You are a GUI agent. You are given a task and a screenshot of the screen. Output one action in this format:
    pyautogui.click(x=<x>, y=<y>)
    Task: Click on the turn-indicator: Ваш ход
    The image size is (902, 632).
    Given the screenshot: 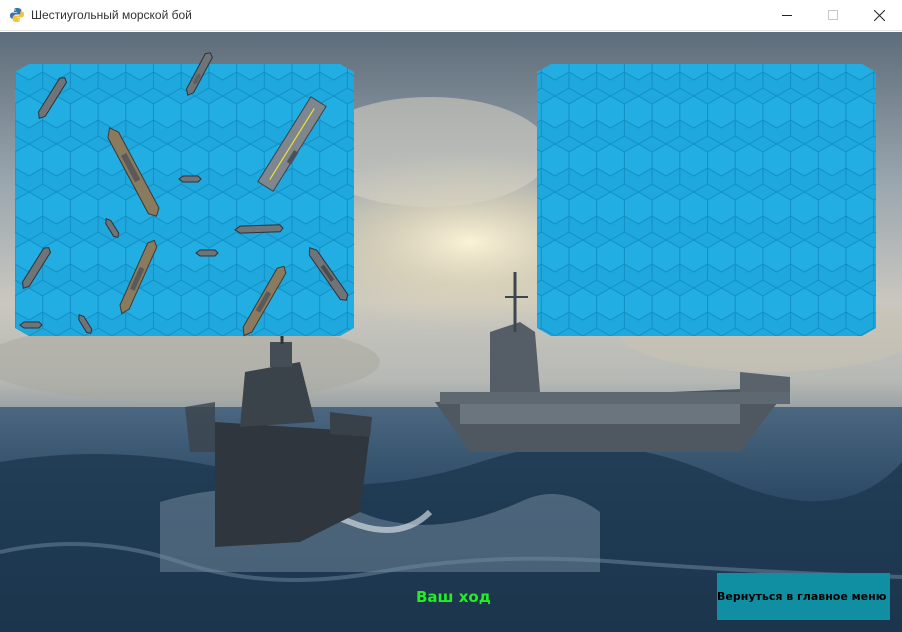 What is the action you would take?
    pyautogui.click(x=453, y=597)
    